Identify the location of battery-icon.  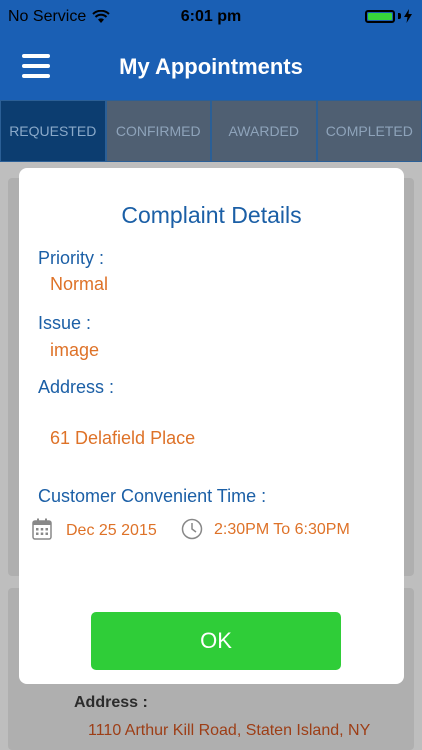
(380, 16).